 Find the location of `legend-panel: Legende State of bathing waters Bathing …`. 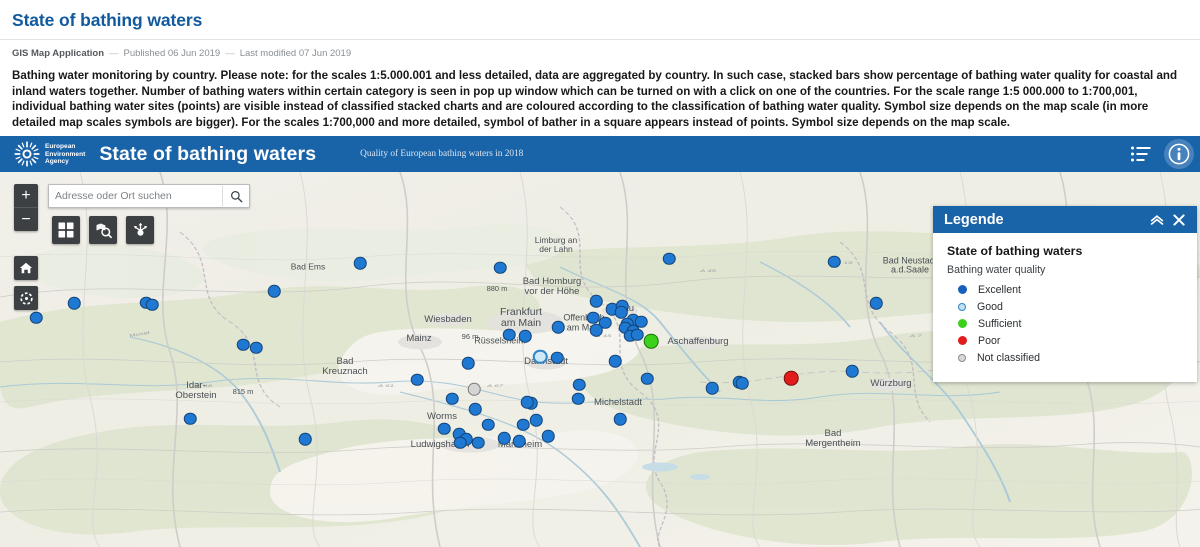

legend-panel: Legende State of bathing waters Bathing … is located at coordinates (1065, 294).